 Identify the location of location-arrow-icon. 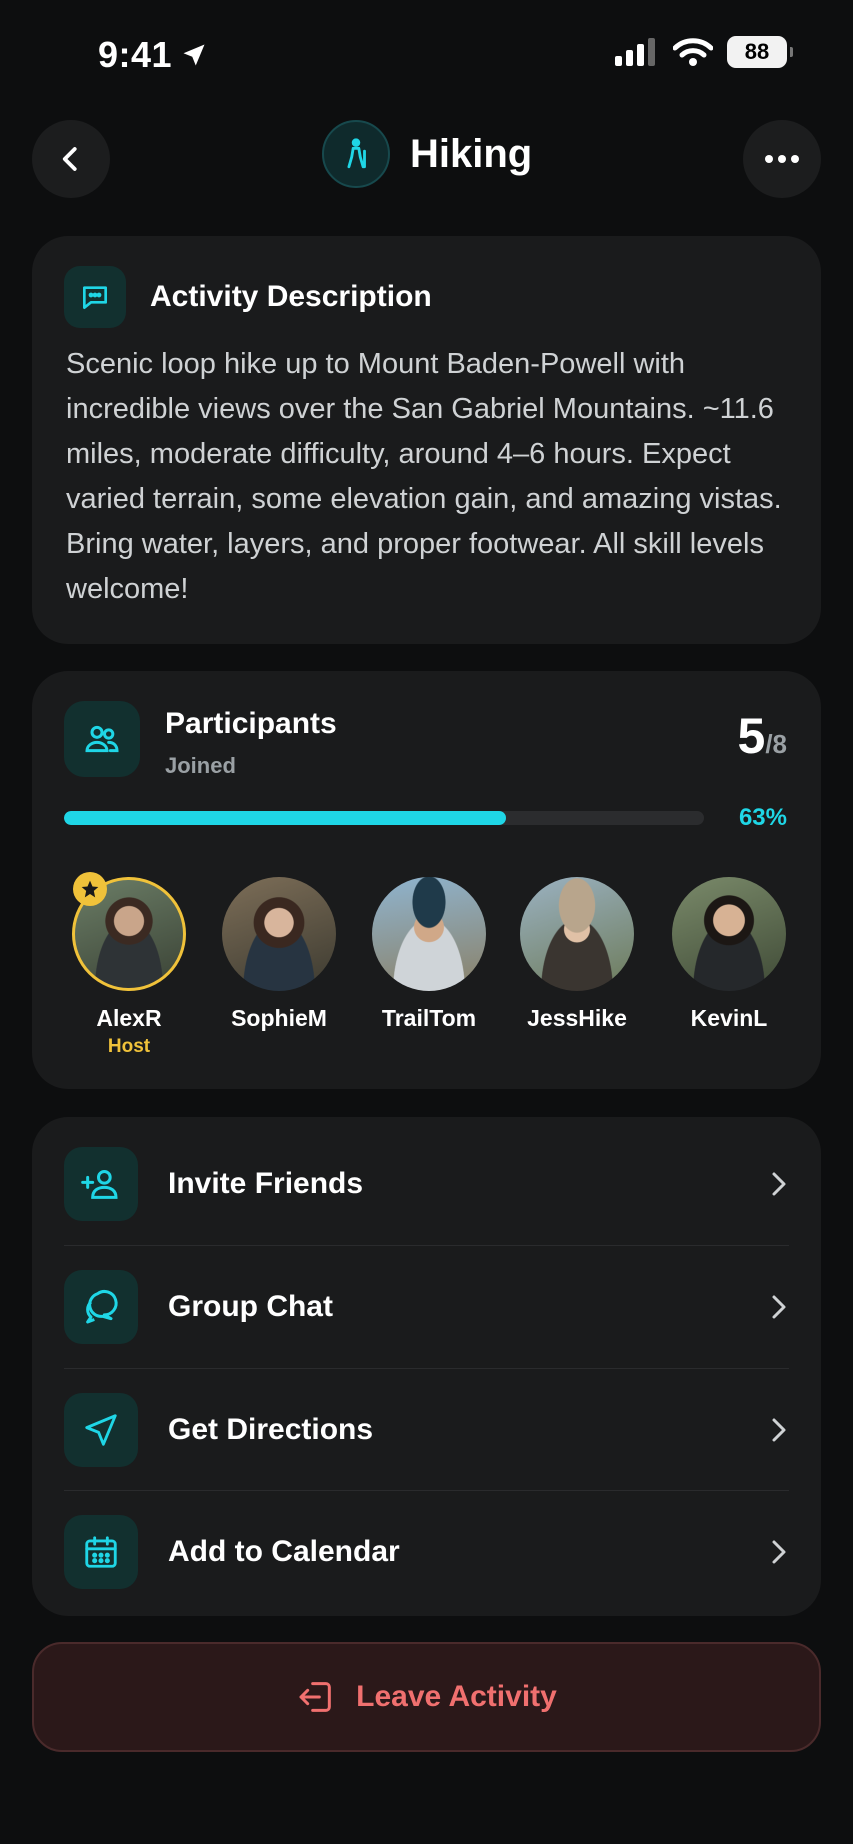
(194, 55).